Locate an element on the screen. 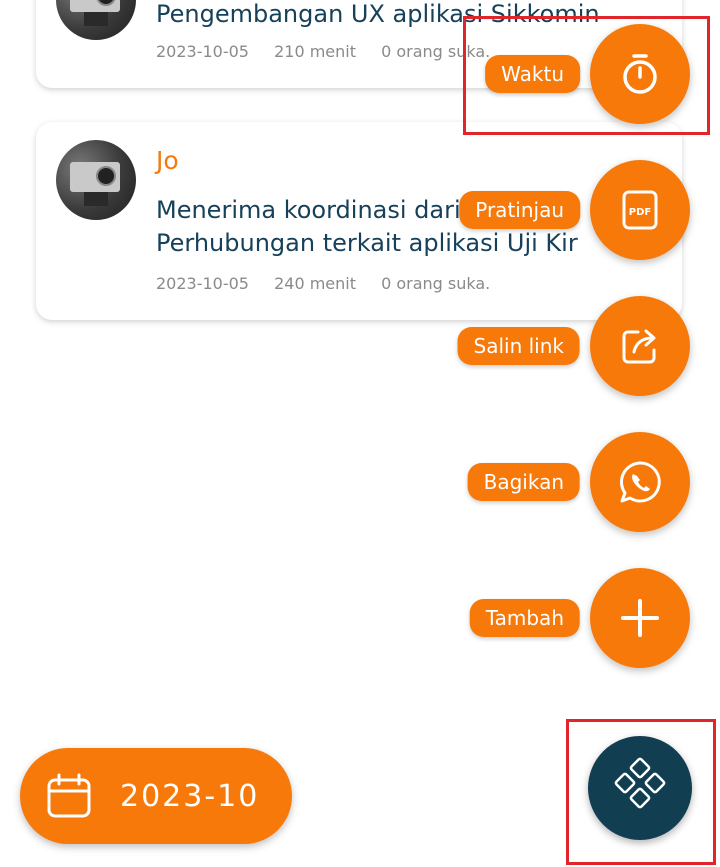 The width and height of the screenshot is (720, 867). salin-link-button is located at coordinates (640, 346).